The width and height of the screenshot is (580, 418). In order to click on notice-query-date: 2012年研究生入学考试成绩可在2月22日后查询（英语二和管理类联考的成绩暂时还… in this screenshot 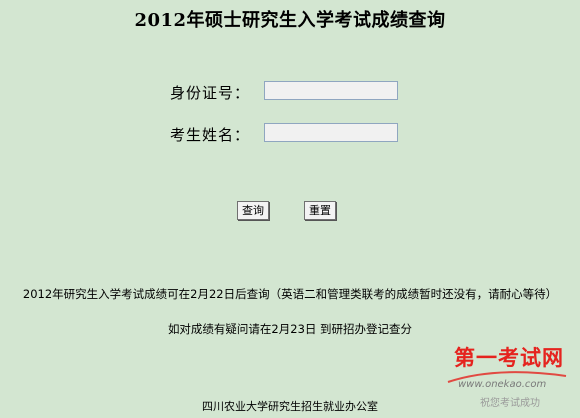, I will do `click(290, 294)`.